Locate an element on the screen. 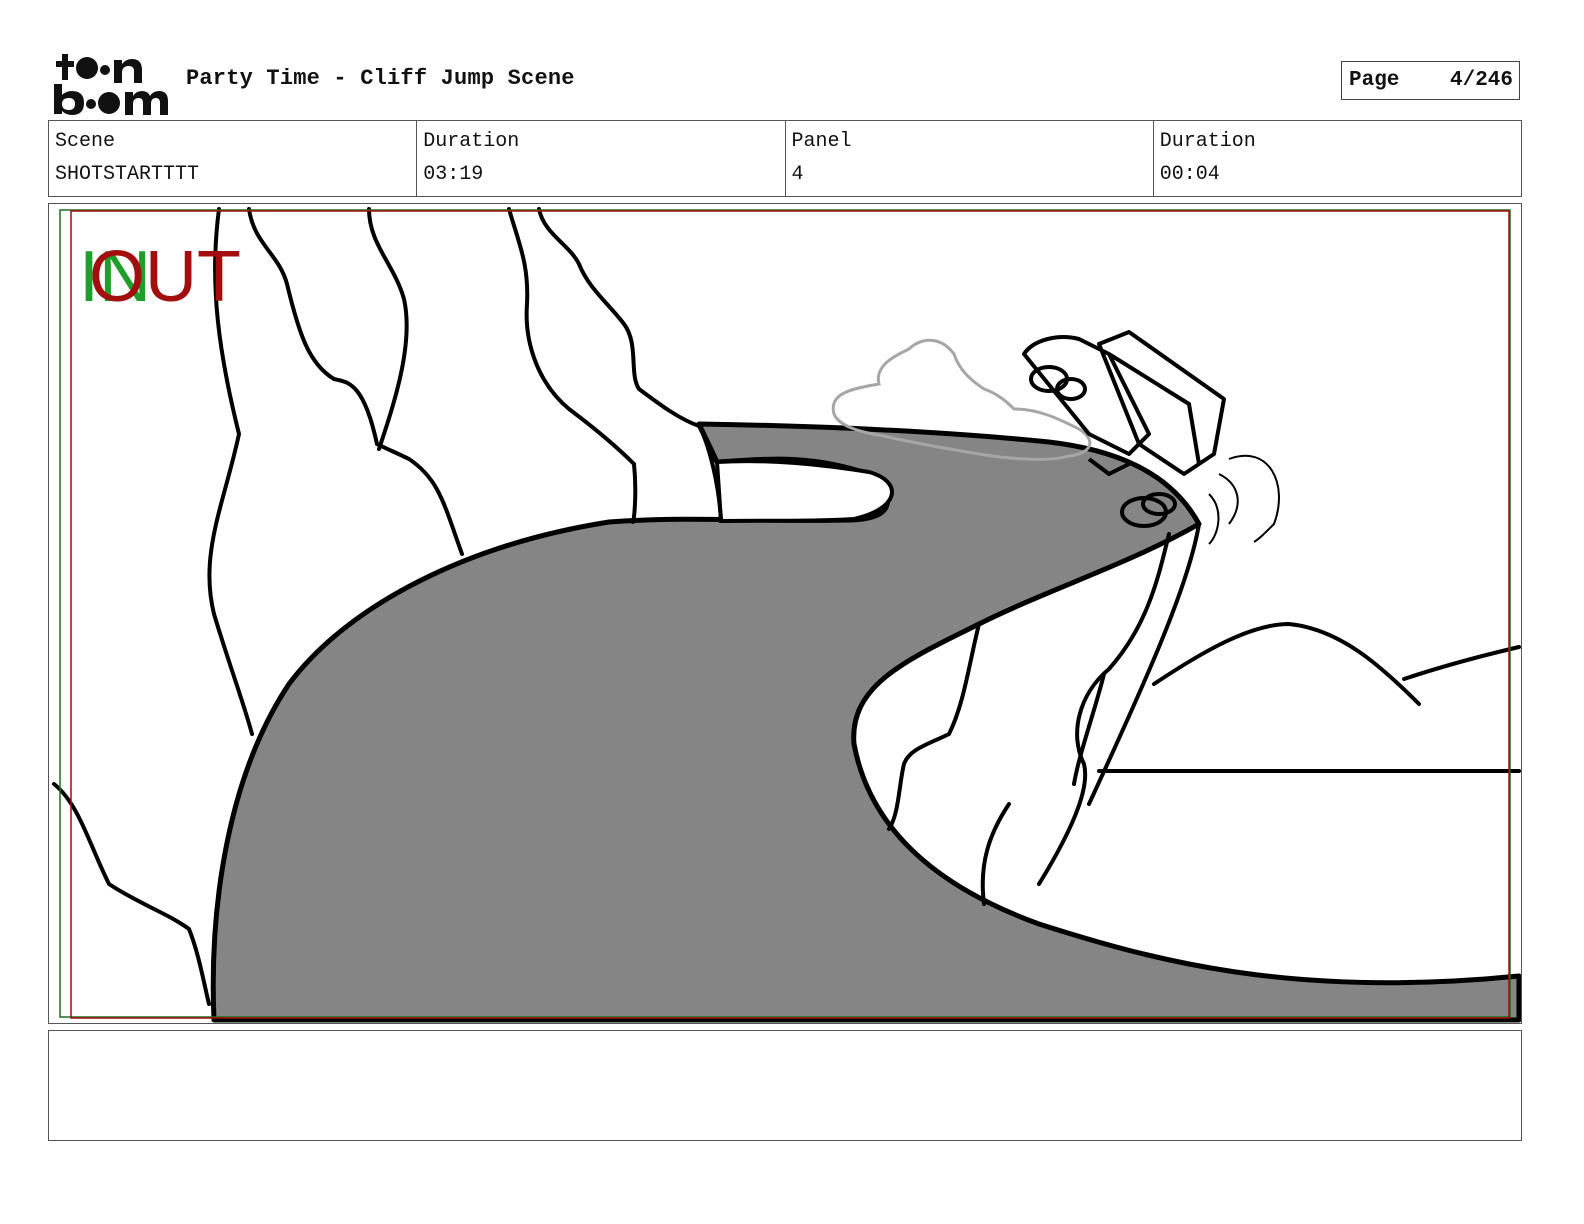 The image size is (1584, 1224). scene-value: SHOTSTARTTTT is located at coordinates (127, 174).